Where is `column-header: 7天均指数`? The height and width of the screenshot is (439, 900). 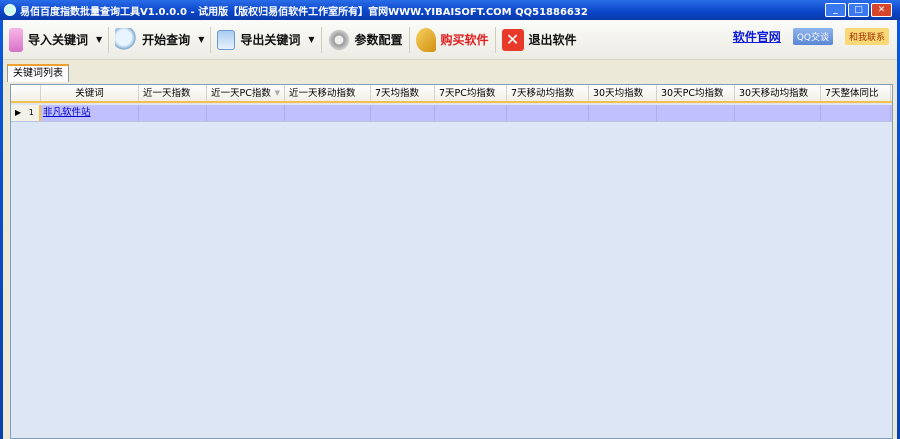 column-header: 7天均指数 is located at coordinates (403, 93).